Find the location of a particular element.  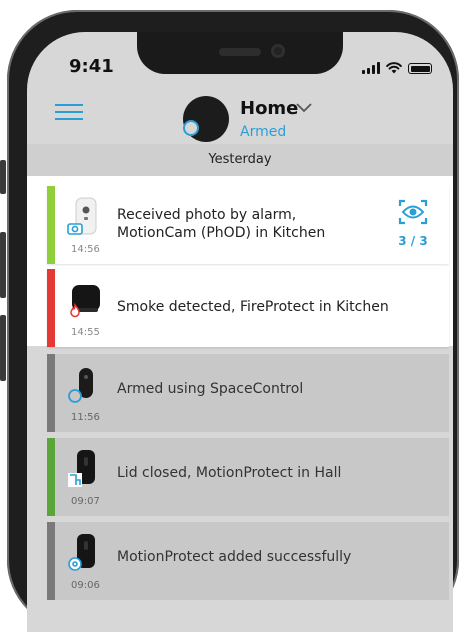

photo-count: 3 / 3 is located at coordinates (413, 241).